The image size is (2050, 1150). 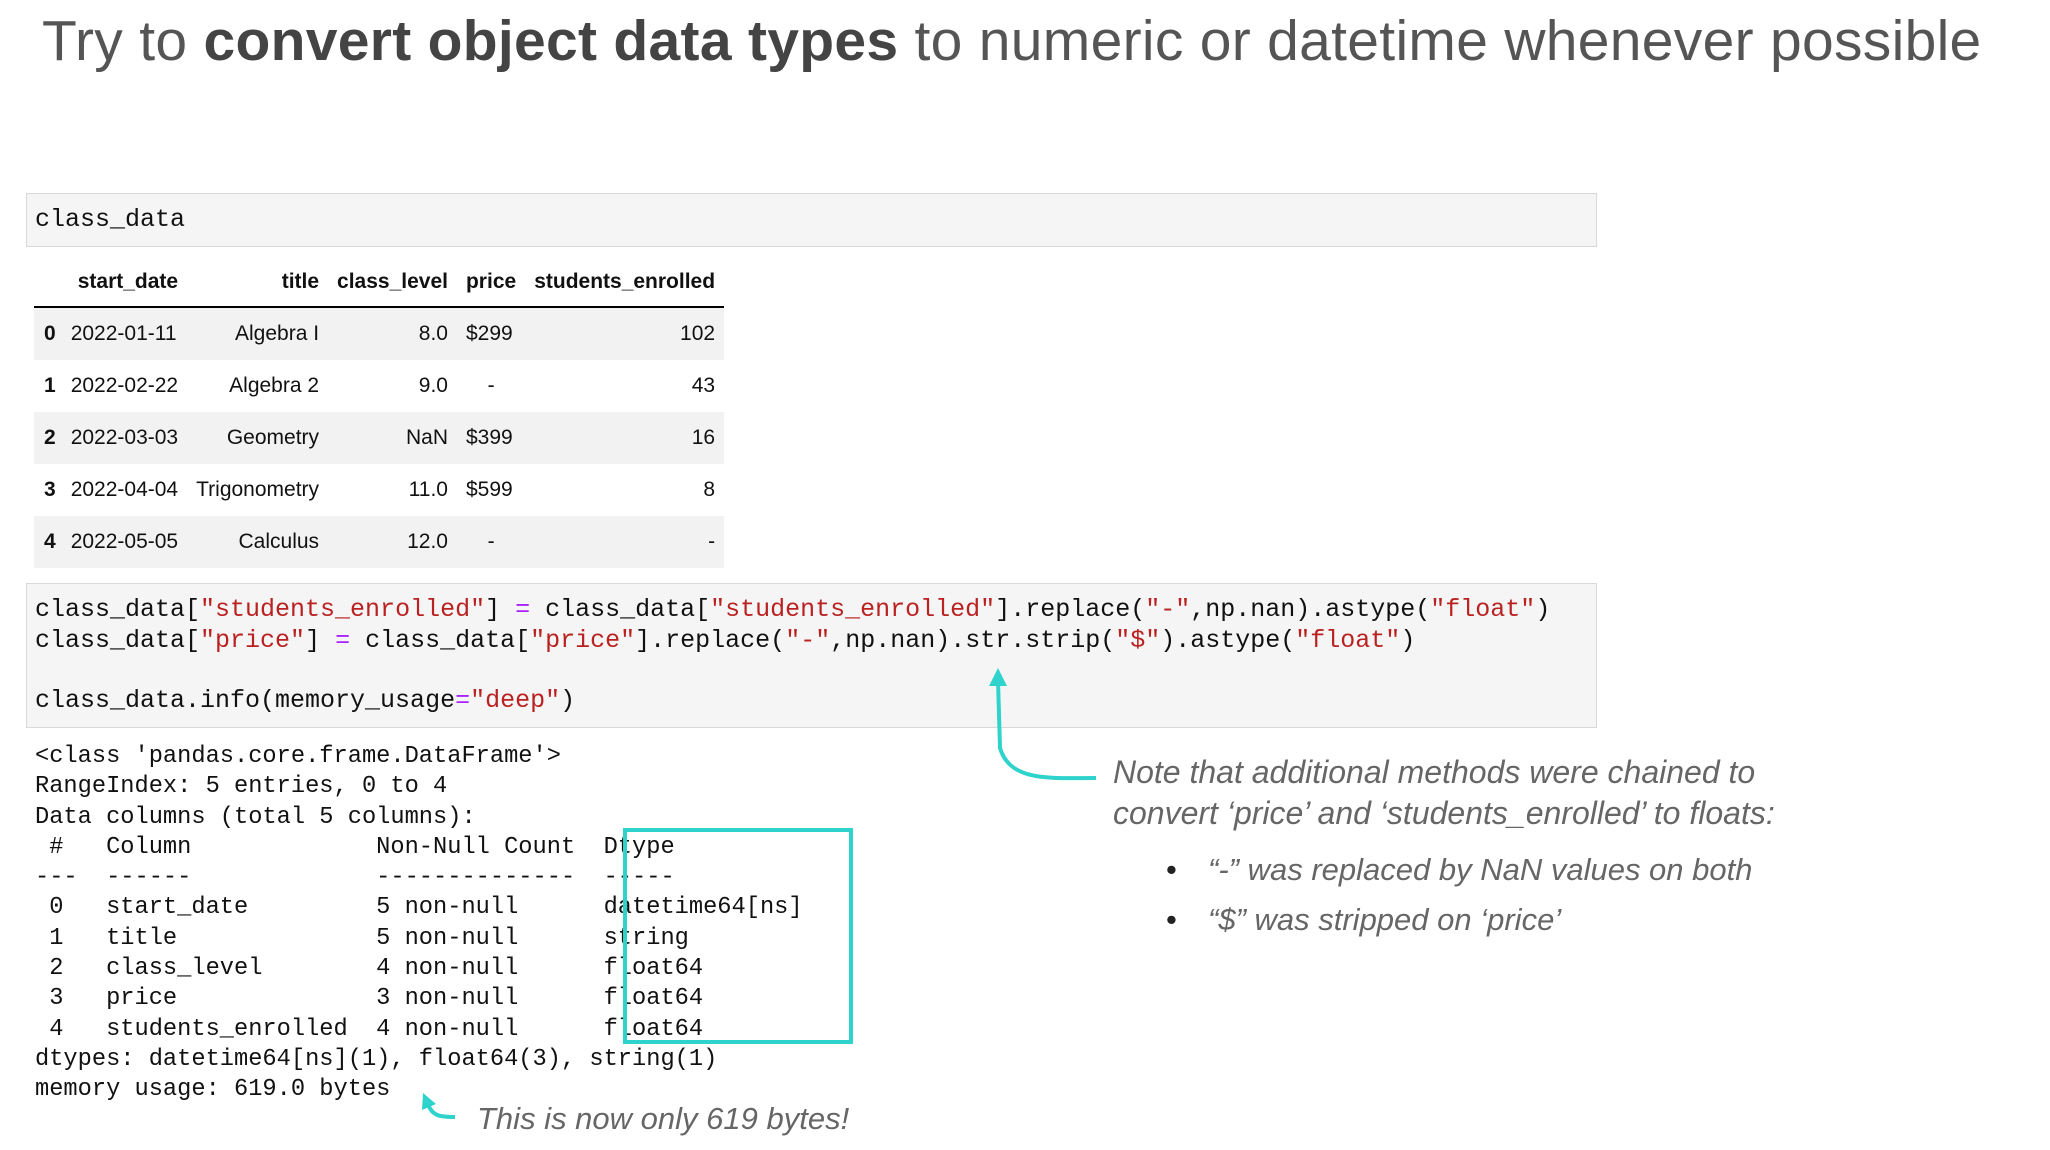 I want to click on row-index: 3, so click(x=50, y=489).